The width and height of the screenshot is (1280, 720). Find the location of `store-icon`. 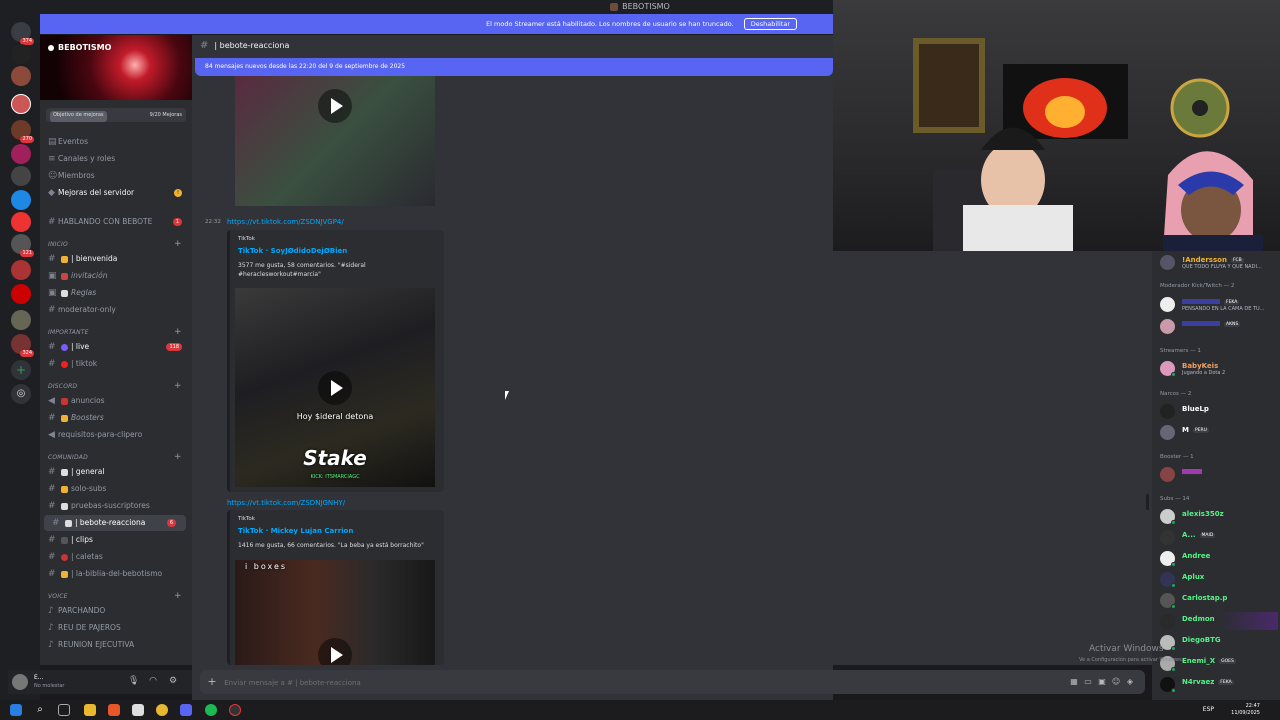

store-icon is located at coordinates (138, 710).